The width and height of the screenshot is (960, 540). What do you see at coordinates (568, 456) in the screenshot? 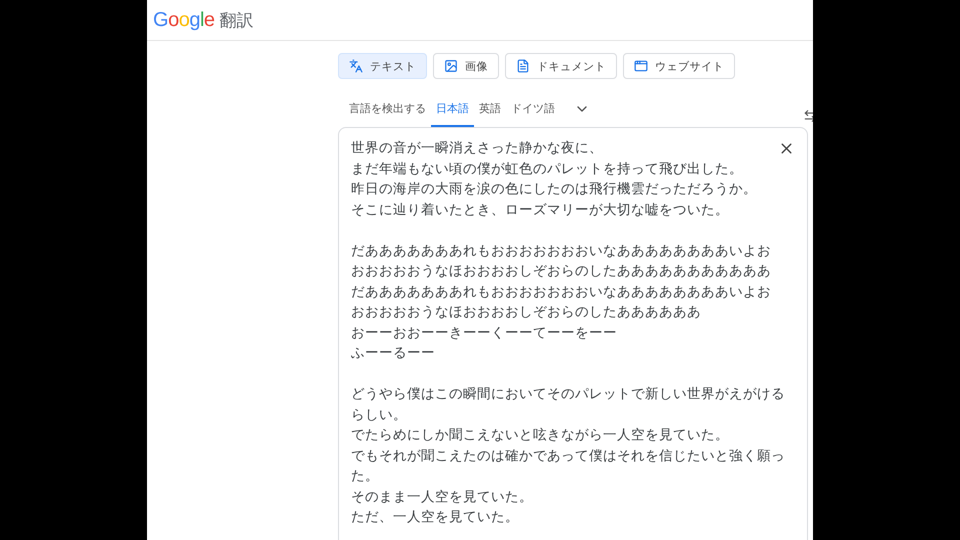
I see `text-line: でもそれが聞こえたのは確かであって僕はそれを信じたいと強く願っ` at bounding box center [568, 456].